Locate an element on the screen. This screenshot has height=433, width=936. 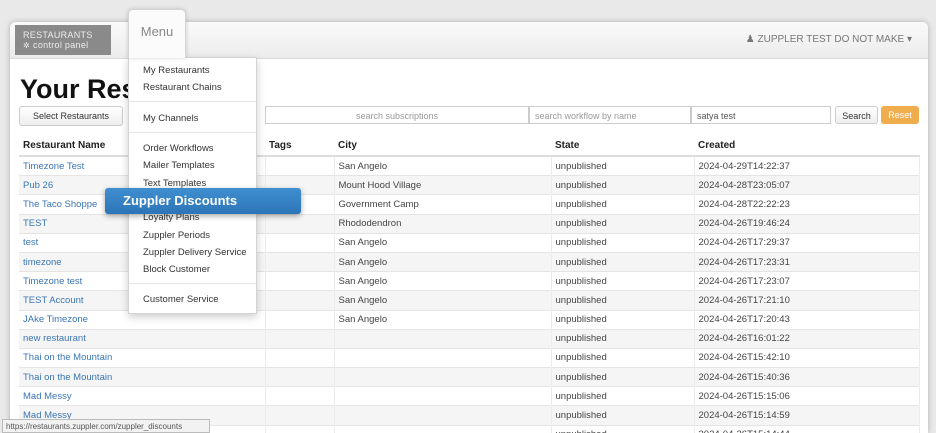
menu-item-zuppler-delivery-service: Zuppler Delivery Service is located at coordinates (194, 252).